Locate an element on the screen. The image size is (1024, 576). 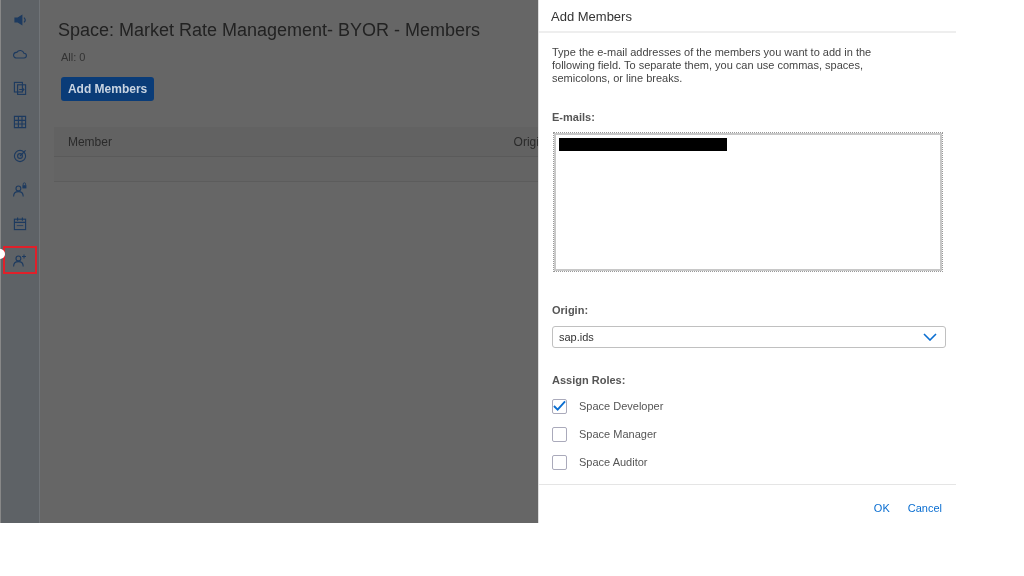
dialog-title: Add Members is located at coordinates (591, 16).